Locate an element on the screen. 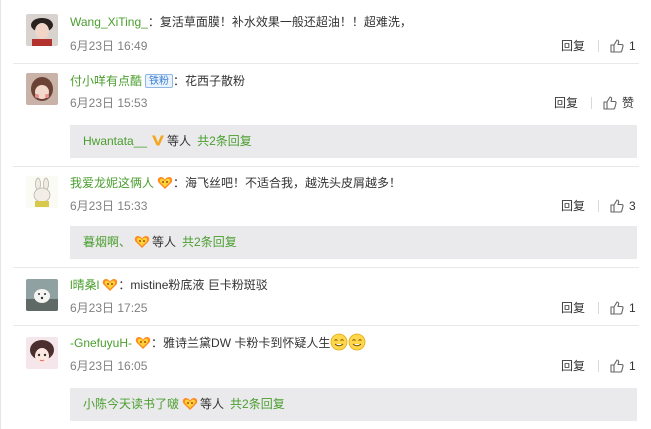  sub-replies: Hwantata__ 等人 共2条回复 is located at coordinates (353, 141).